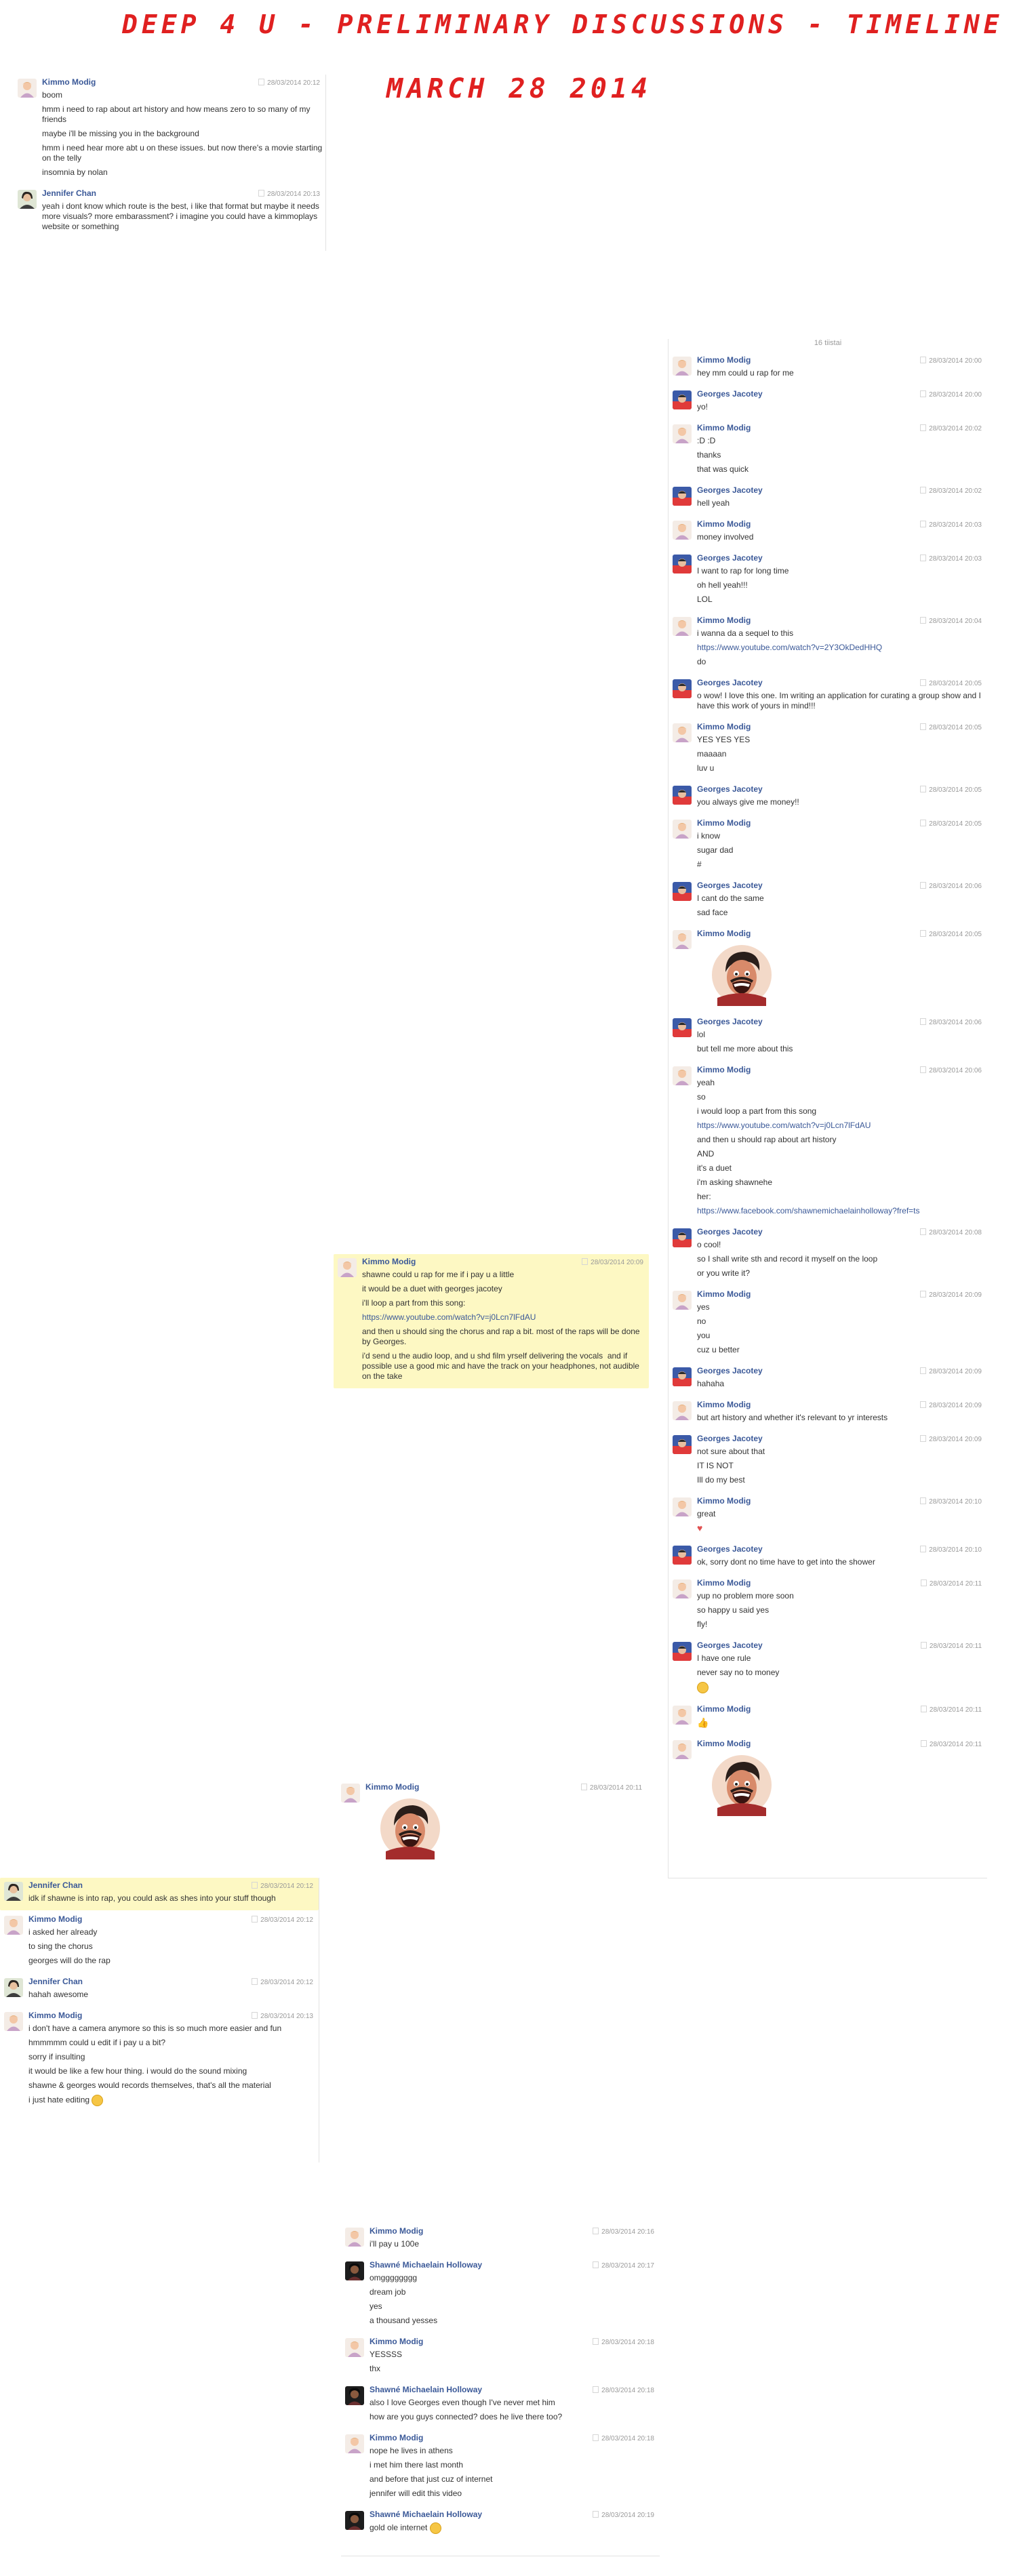  Describe the element at coordinates (513, 2292) in the screenshot. I see `message-line: dream job` at that location.